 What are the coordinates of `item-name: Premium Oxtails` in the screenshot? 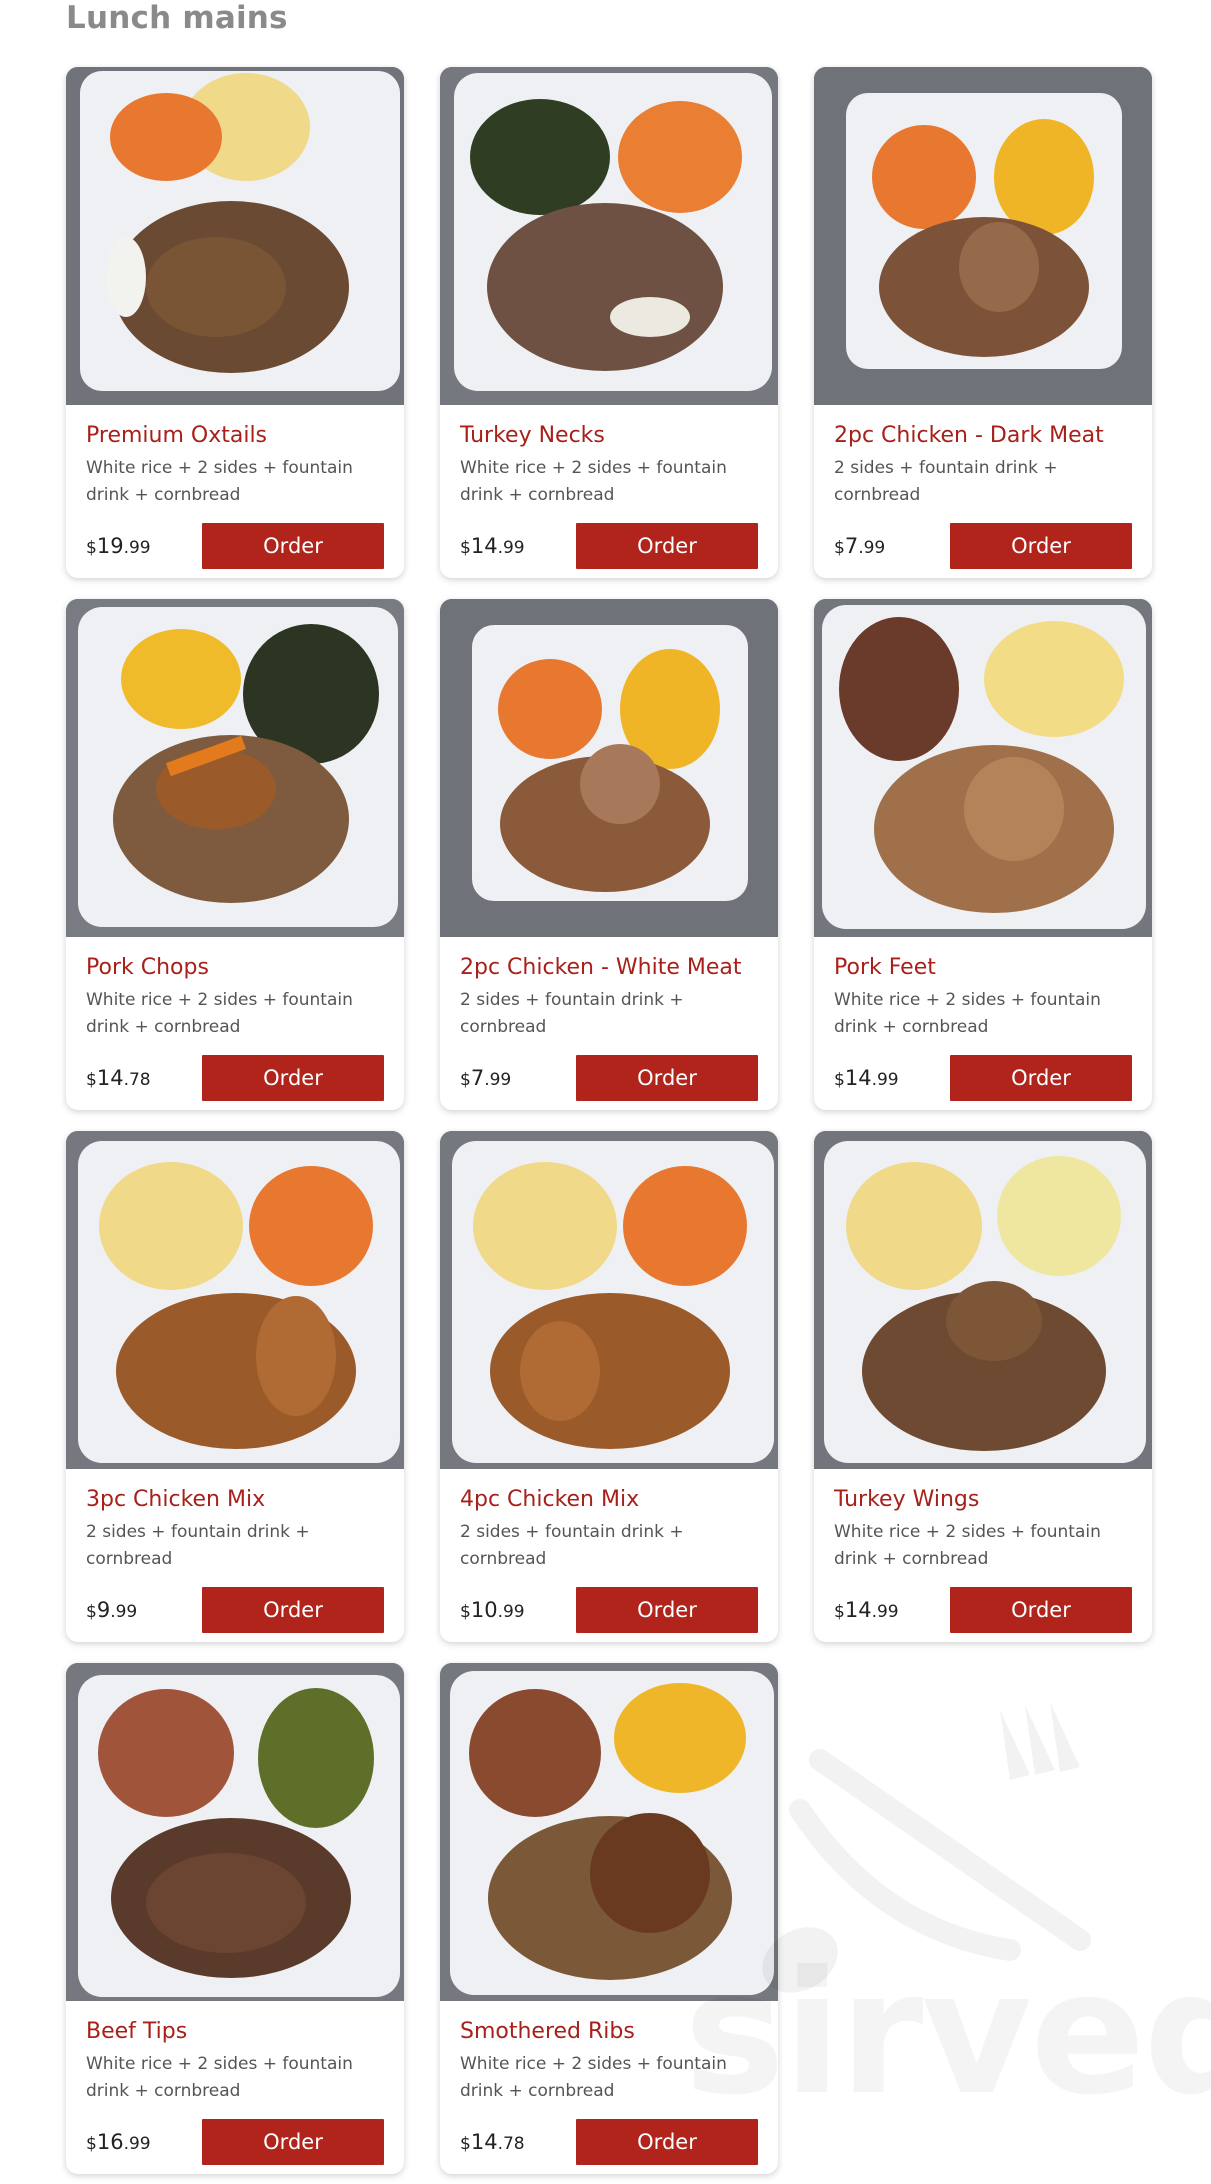 It's located at (177, 435).